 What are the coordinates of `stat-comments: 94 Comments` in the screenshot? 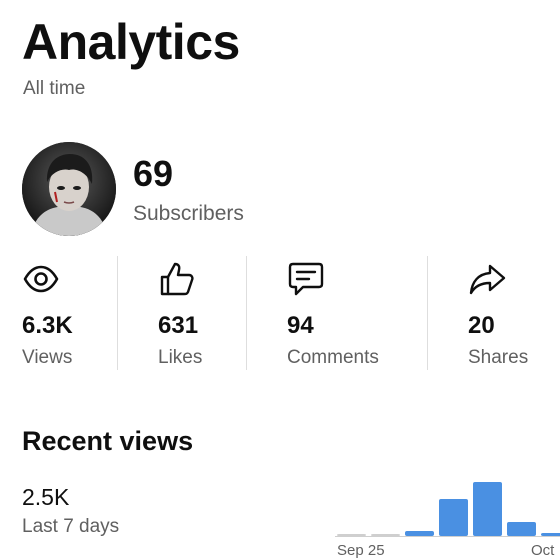 It's located at (342, 312).